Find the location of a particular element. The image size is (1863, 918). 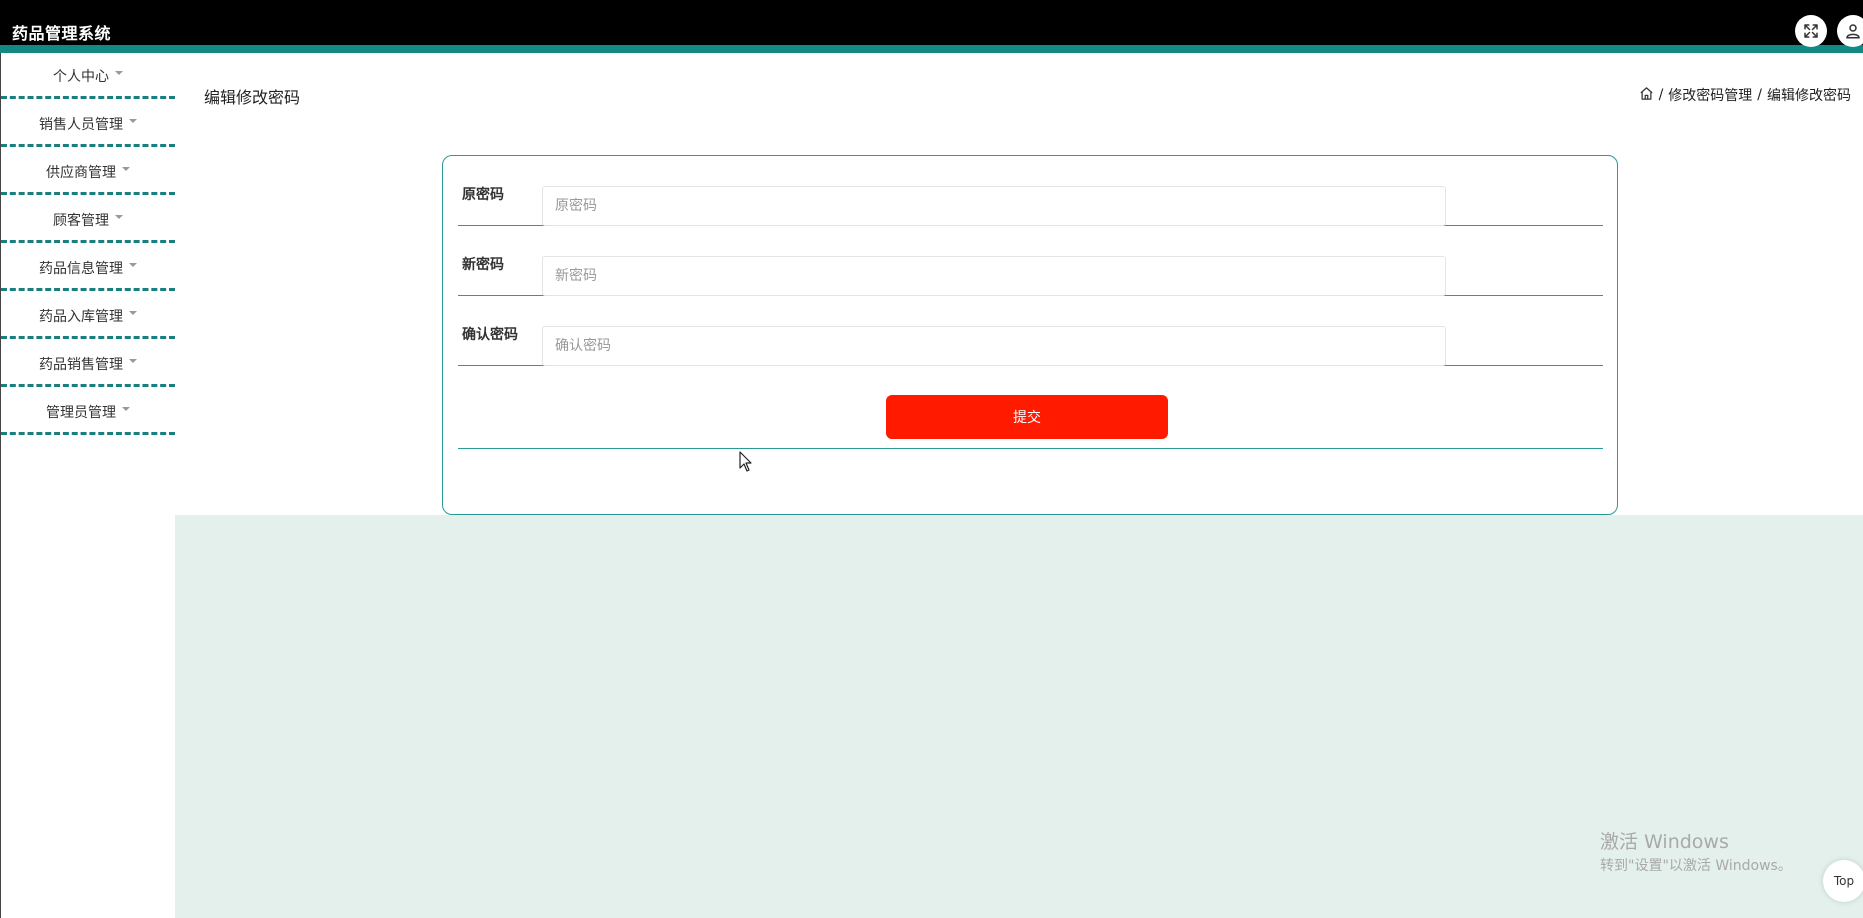

user-icon is located at coordinates (1850, 31).